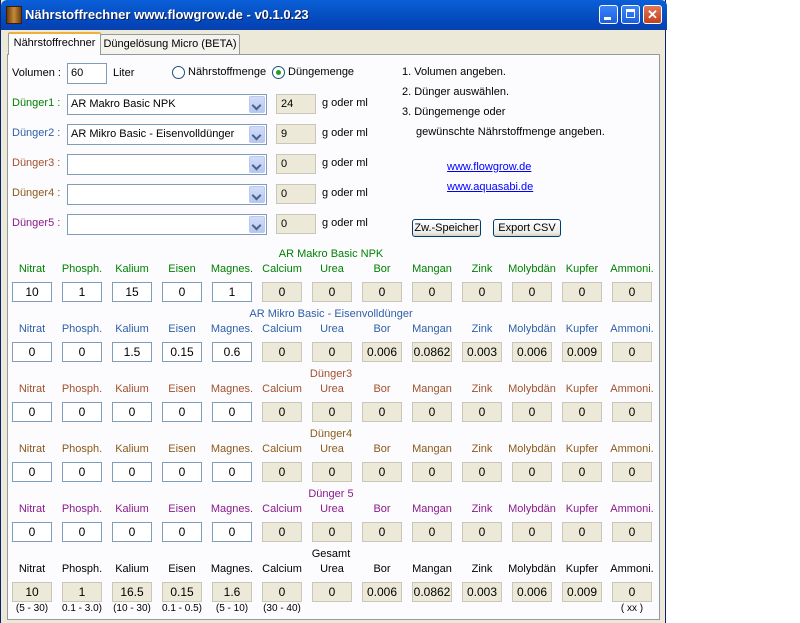 Image resolution: width=800 pixels, height=623 pixels. What do you see at coordinates (490, 187) in the screenshot?
I see `link-aquasabi: www.aquasabi.de` at bounding box center [490, 187].